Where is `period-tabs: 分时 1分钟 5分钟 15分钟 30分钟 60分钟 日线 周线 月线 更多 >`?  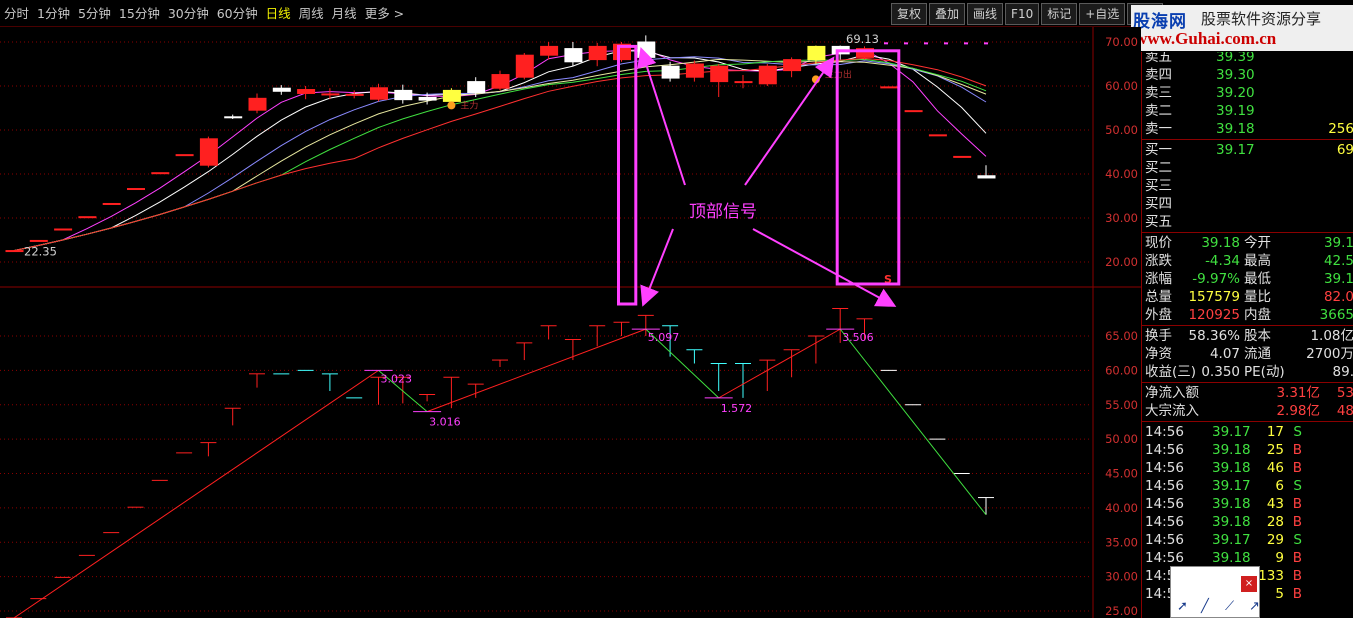
period-tabs: 分时 1分钟 5分钟 15分钟 30分钟 60分钟 日线 周线 月线 更多 > is located at coordinates (204, 13).